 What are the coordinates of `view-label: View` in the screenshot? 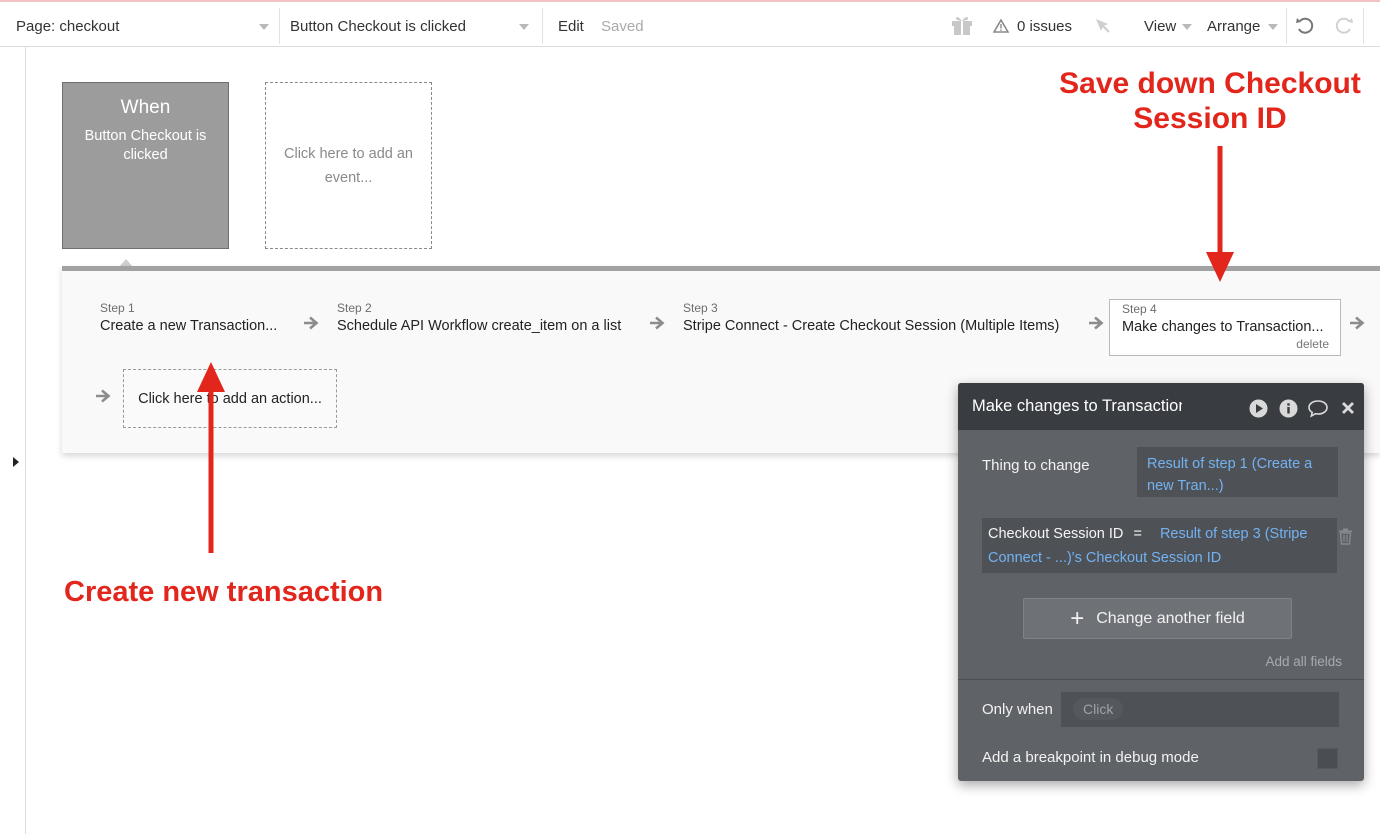 It's located at (1160, 26).